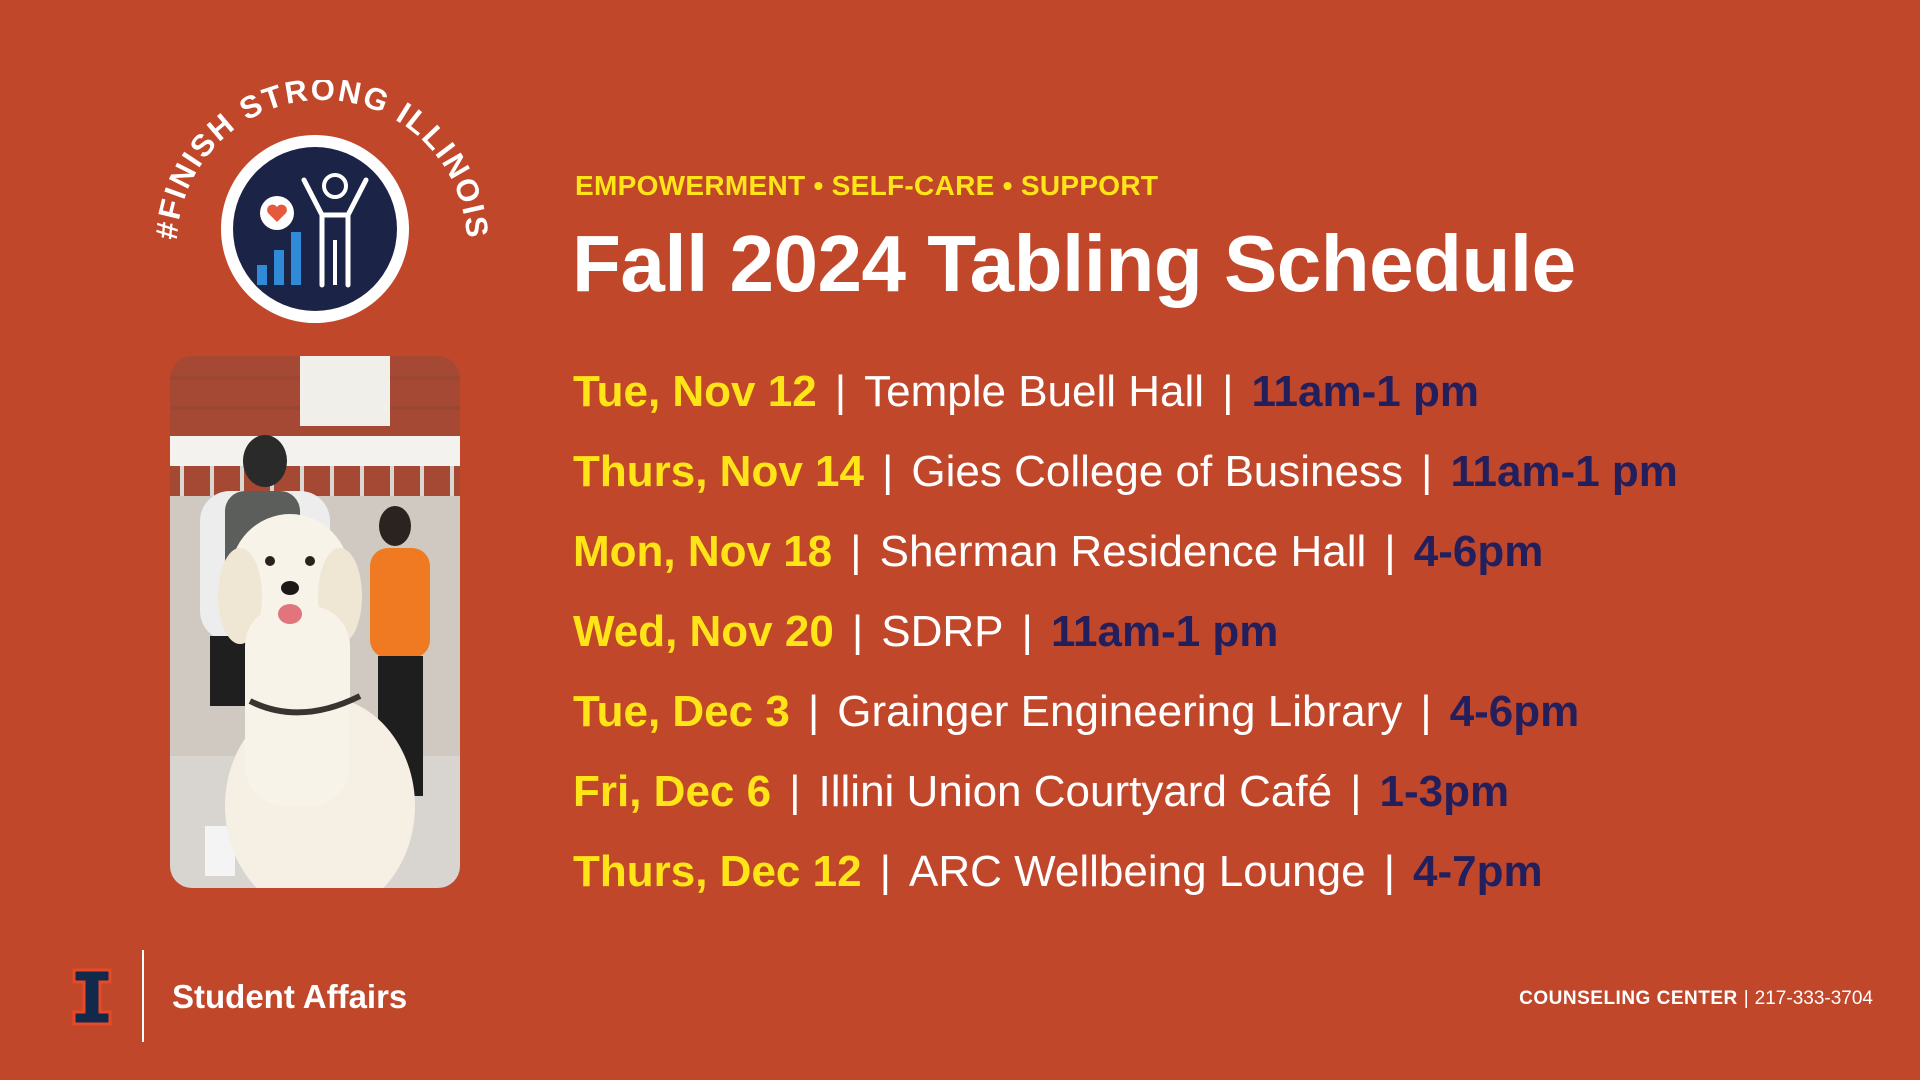  What do you see at coordinates (1628, 998) in the screenshot?
I see `office-name: COUNSELING CENTER` at bounding box center [1628, 998].